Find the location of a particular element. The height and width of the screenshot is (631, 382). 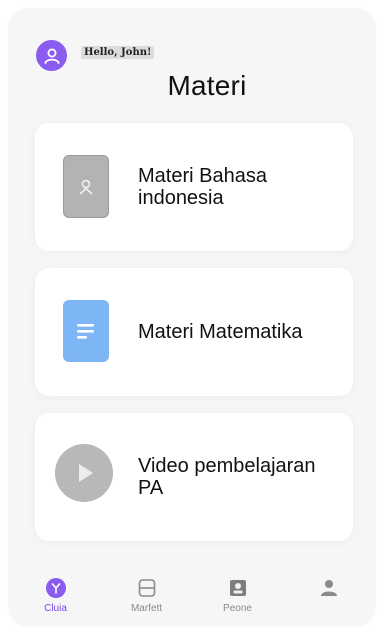

person-icon is located at coordinates (86, 186).